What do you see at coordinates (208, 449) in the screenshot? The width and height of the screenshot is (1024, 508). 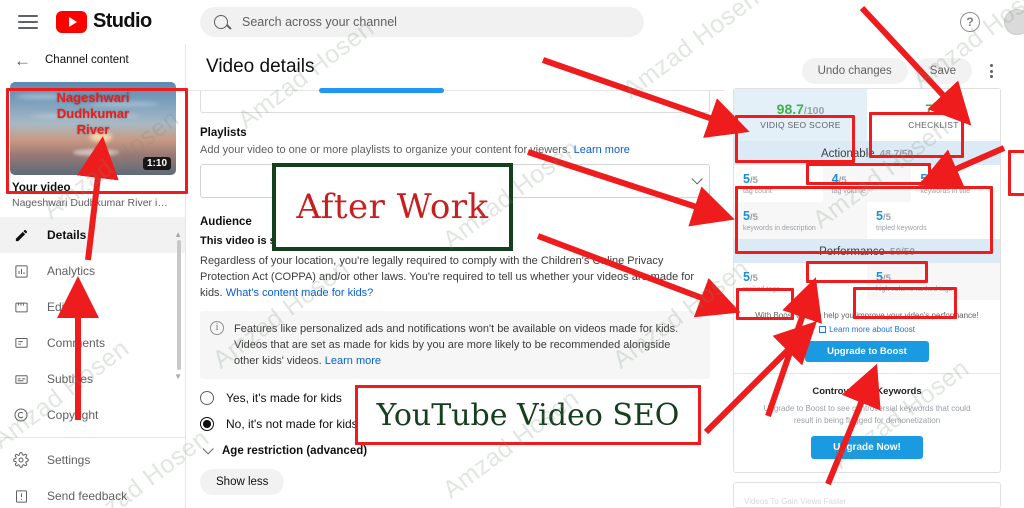 I see `chevron-down-icon` at bounding box center [208, 449].